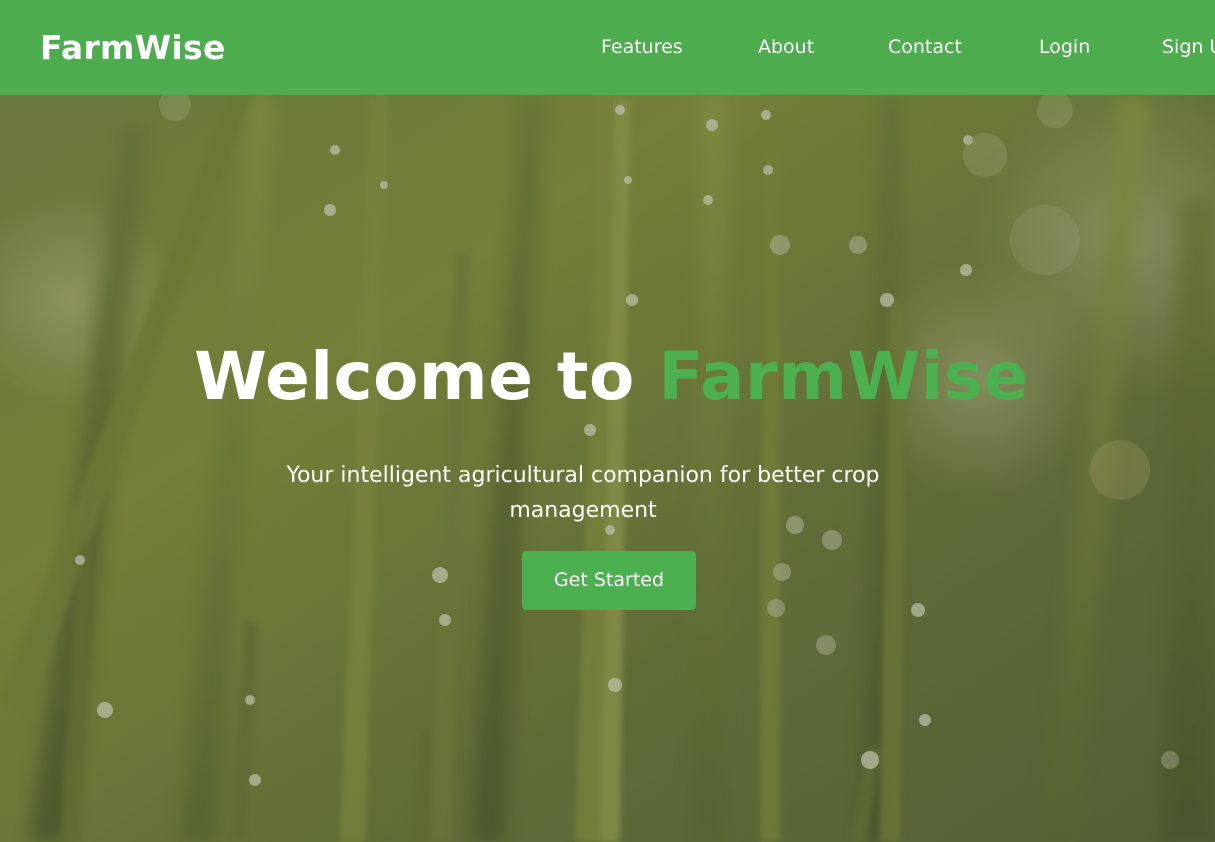 The height and width of the screenshot is (842, 1215). I want to click on brand-logo: FarmWise, so click(133, 47).